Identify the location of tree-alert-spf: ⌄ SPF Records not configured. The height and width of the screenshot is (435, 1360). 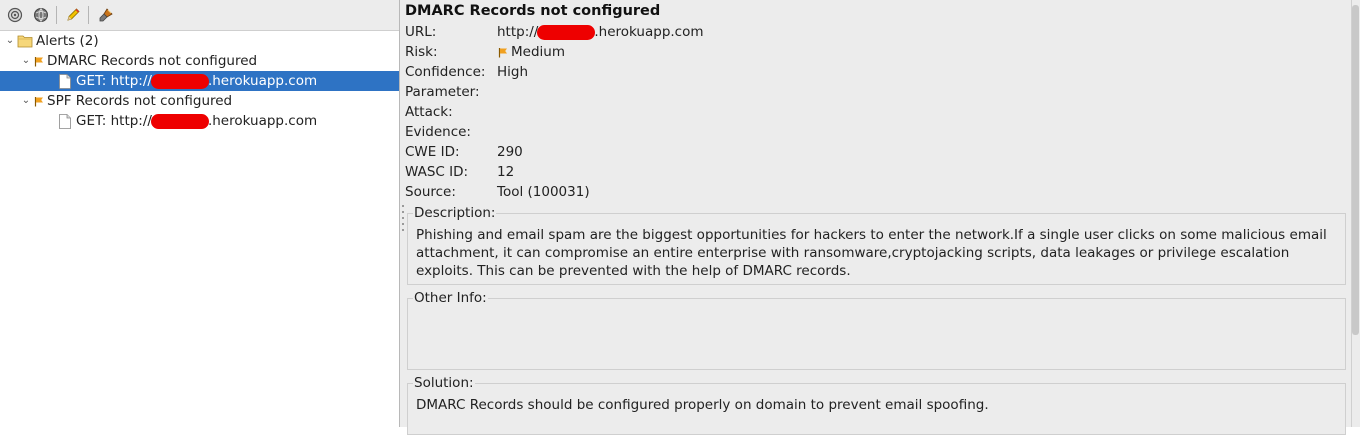
(125, 101).